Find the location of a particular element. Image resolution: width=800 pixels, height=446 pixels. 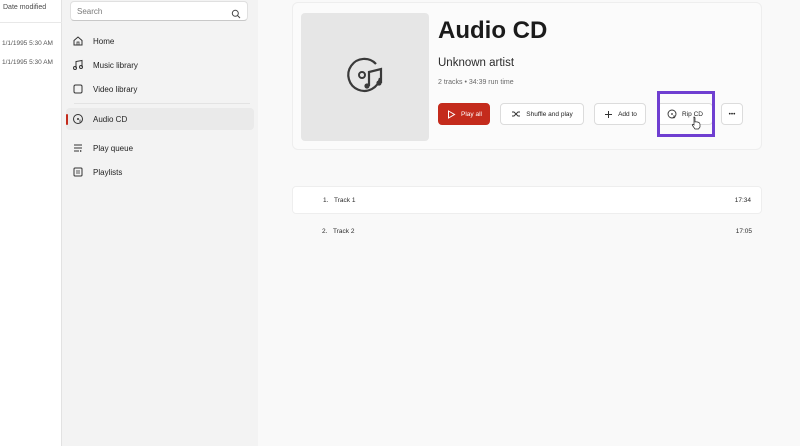

search-box is located at coordinates (159, 11).